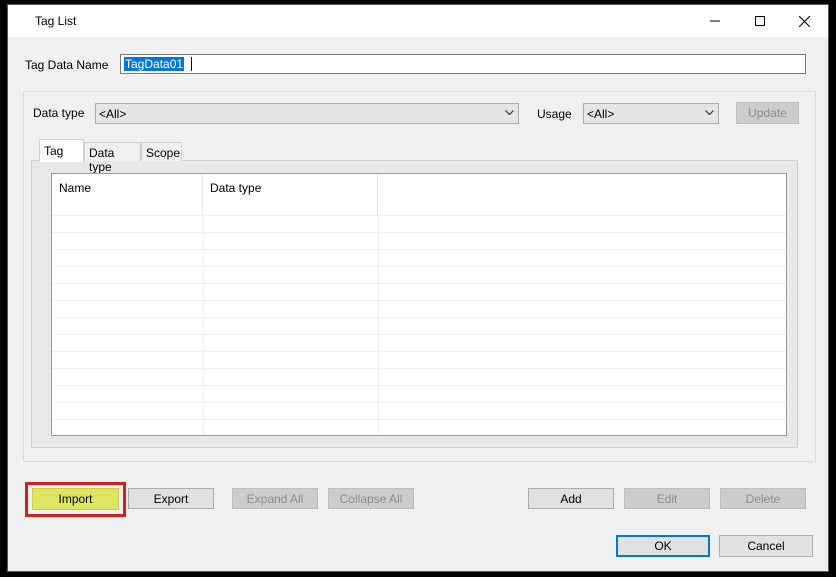 This screenshot has height=577, width=836. Describe the element at coordinates (667, 498) in the screenshot. I see `edit-button: Edit` at that location.